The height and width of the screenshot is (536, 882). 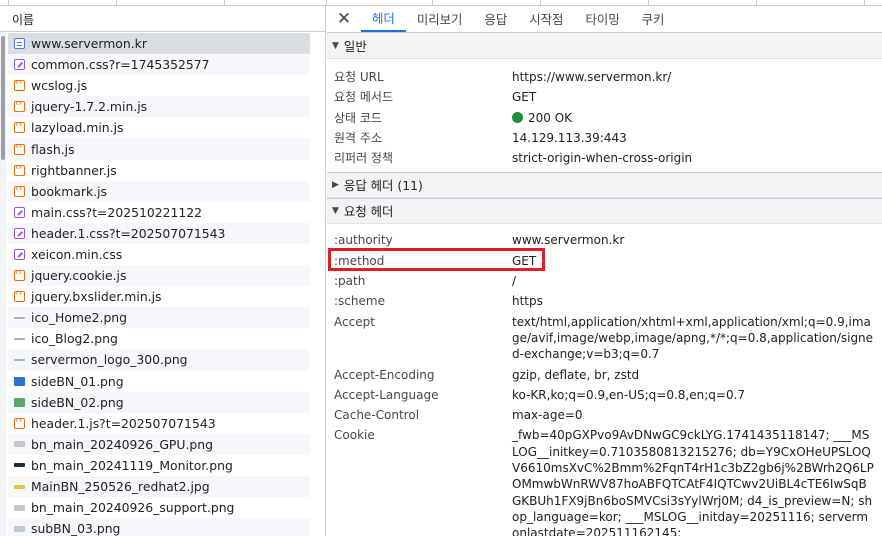 I want to click on request-row: servermon_logo_300.png, so click(x=159, y=360).